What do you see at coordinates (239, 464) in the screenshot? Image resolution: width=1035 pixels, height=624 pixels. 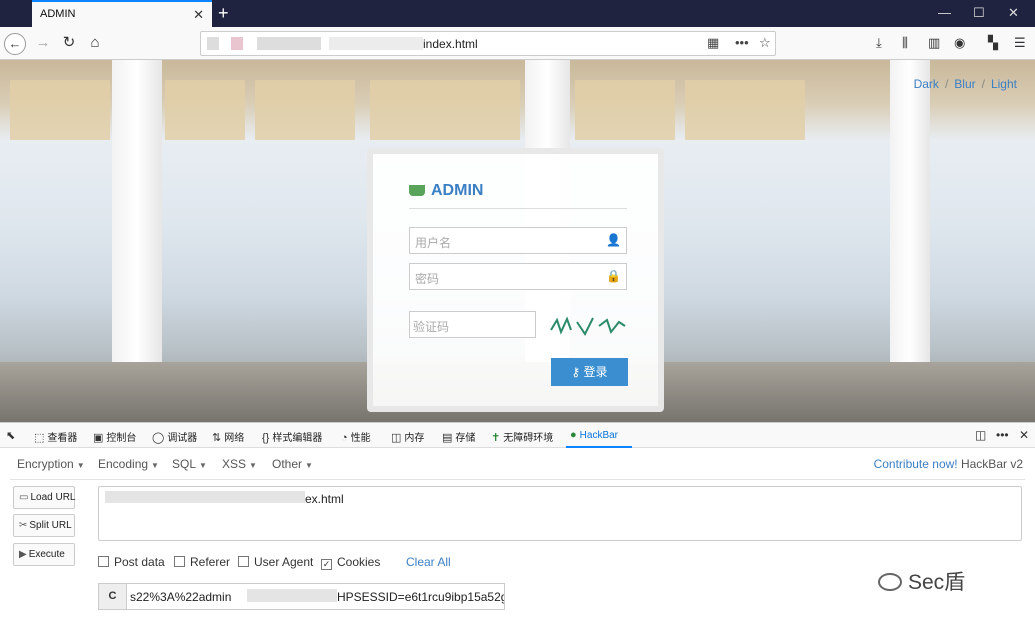 I see `xss-menu: XSS ▼` at bounding box center [239, 464].